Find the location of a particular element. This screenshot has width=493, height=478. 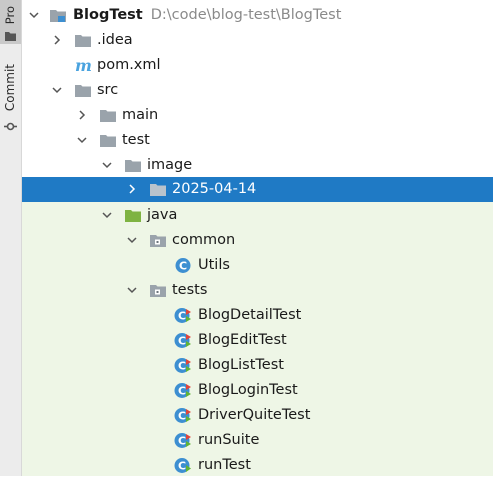

java-label: java is located at coordinates (162, 215).